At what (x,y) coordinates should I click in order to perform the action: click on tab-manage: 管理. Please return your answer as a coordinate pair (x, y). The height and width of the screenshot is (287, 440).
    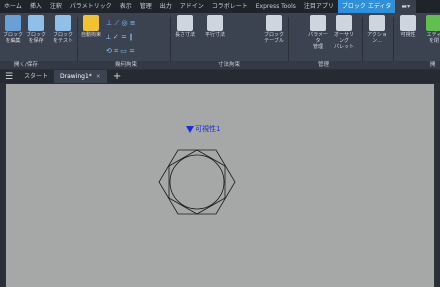
    Looking at the image, I should click on (146, 6).